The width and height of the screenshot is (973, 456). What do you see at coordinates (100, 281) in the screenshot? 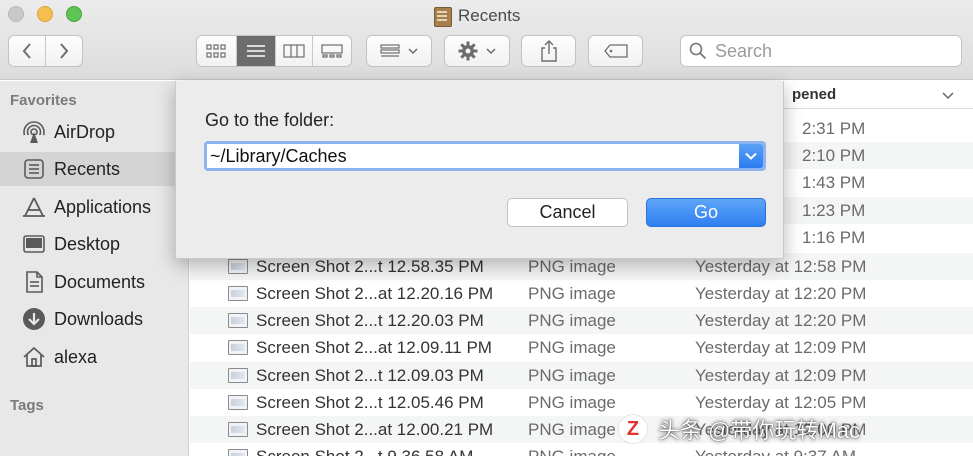
I see `sidebar-item-label: Documents` at bounding box center [100, 281].